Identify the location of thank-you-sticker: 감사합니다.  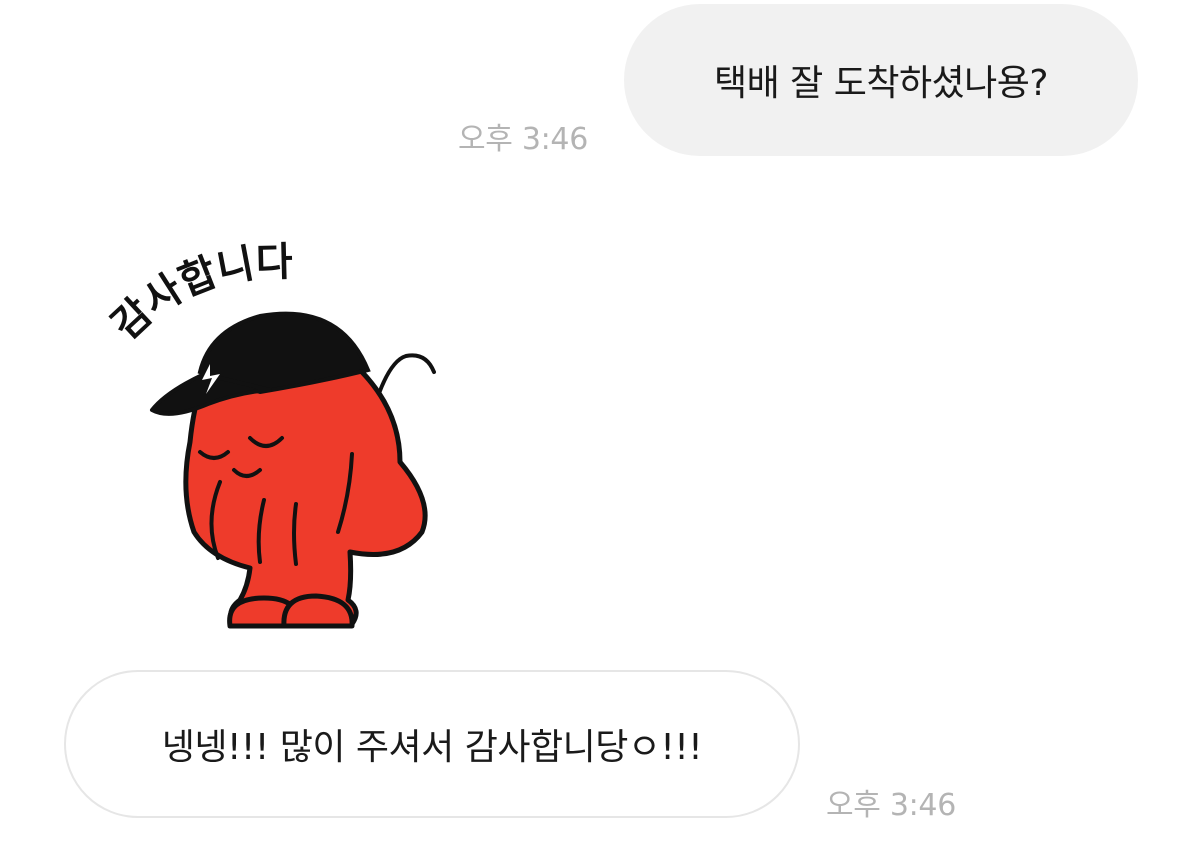
(275, 437).